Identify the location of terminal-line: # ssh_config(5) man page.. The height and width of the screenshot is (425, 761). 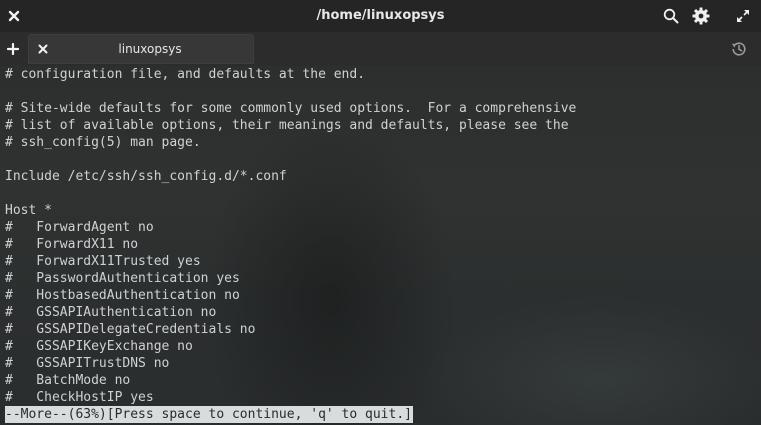
(103, 142).